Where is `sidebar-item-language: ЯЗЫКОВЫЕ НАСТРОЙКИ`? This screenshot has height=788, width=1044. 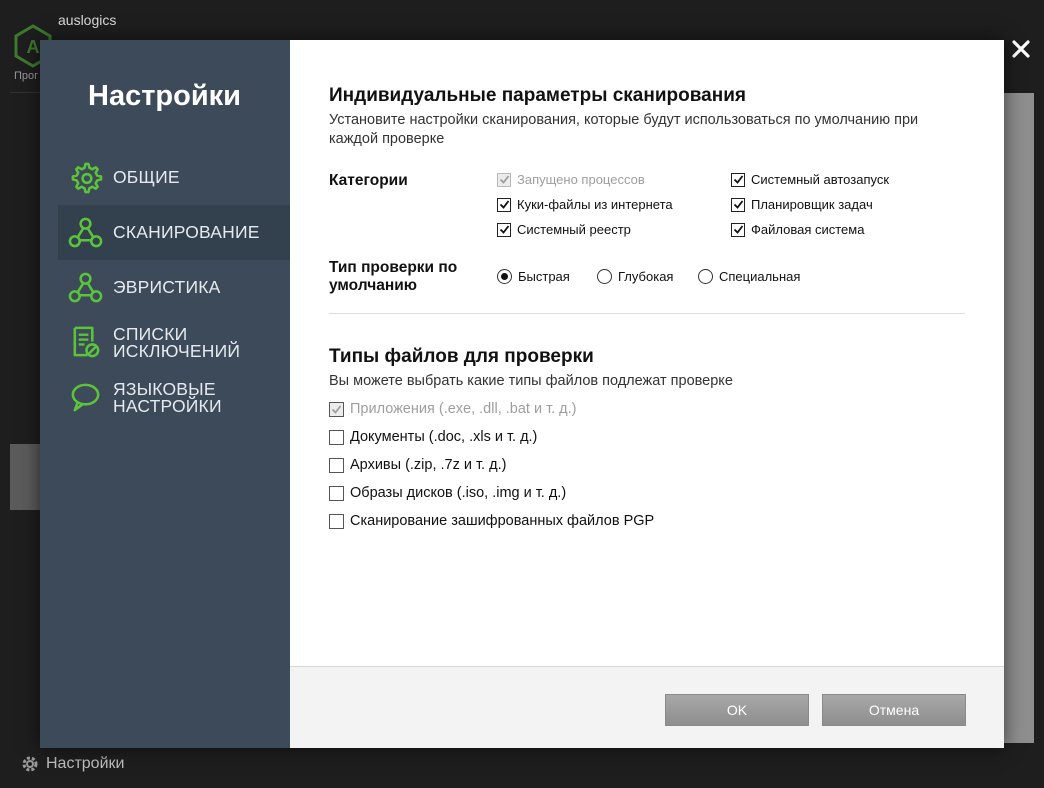 sidebar-item-language: ЯЗЫКОВЫЕ НАСТРОЙКИ is located at coordinates (174, 397).